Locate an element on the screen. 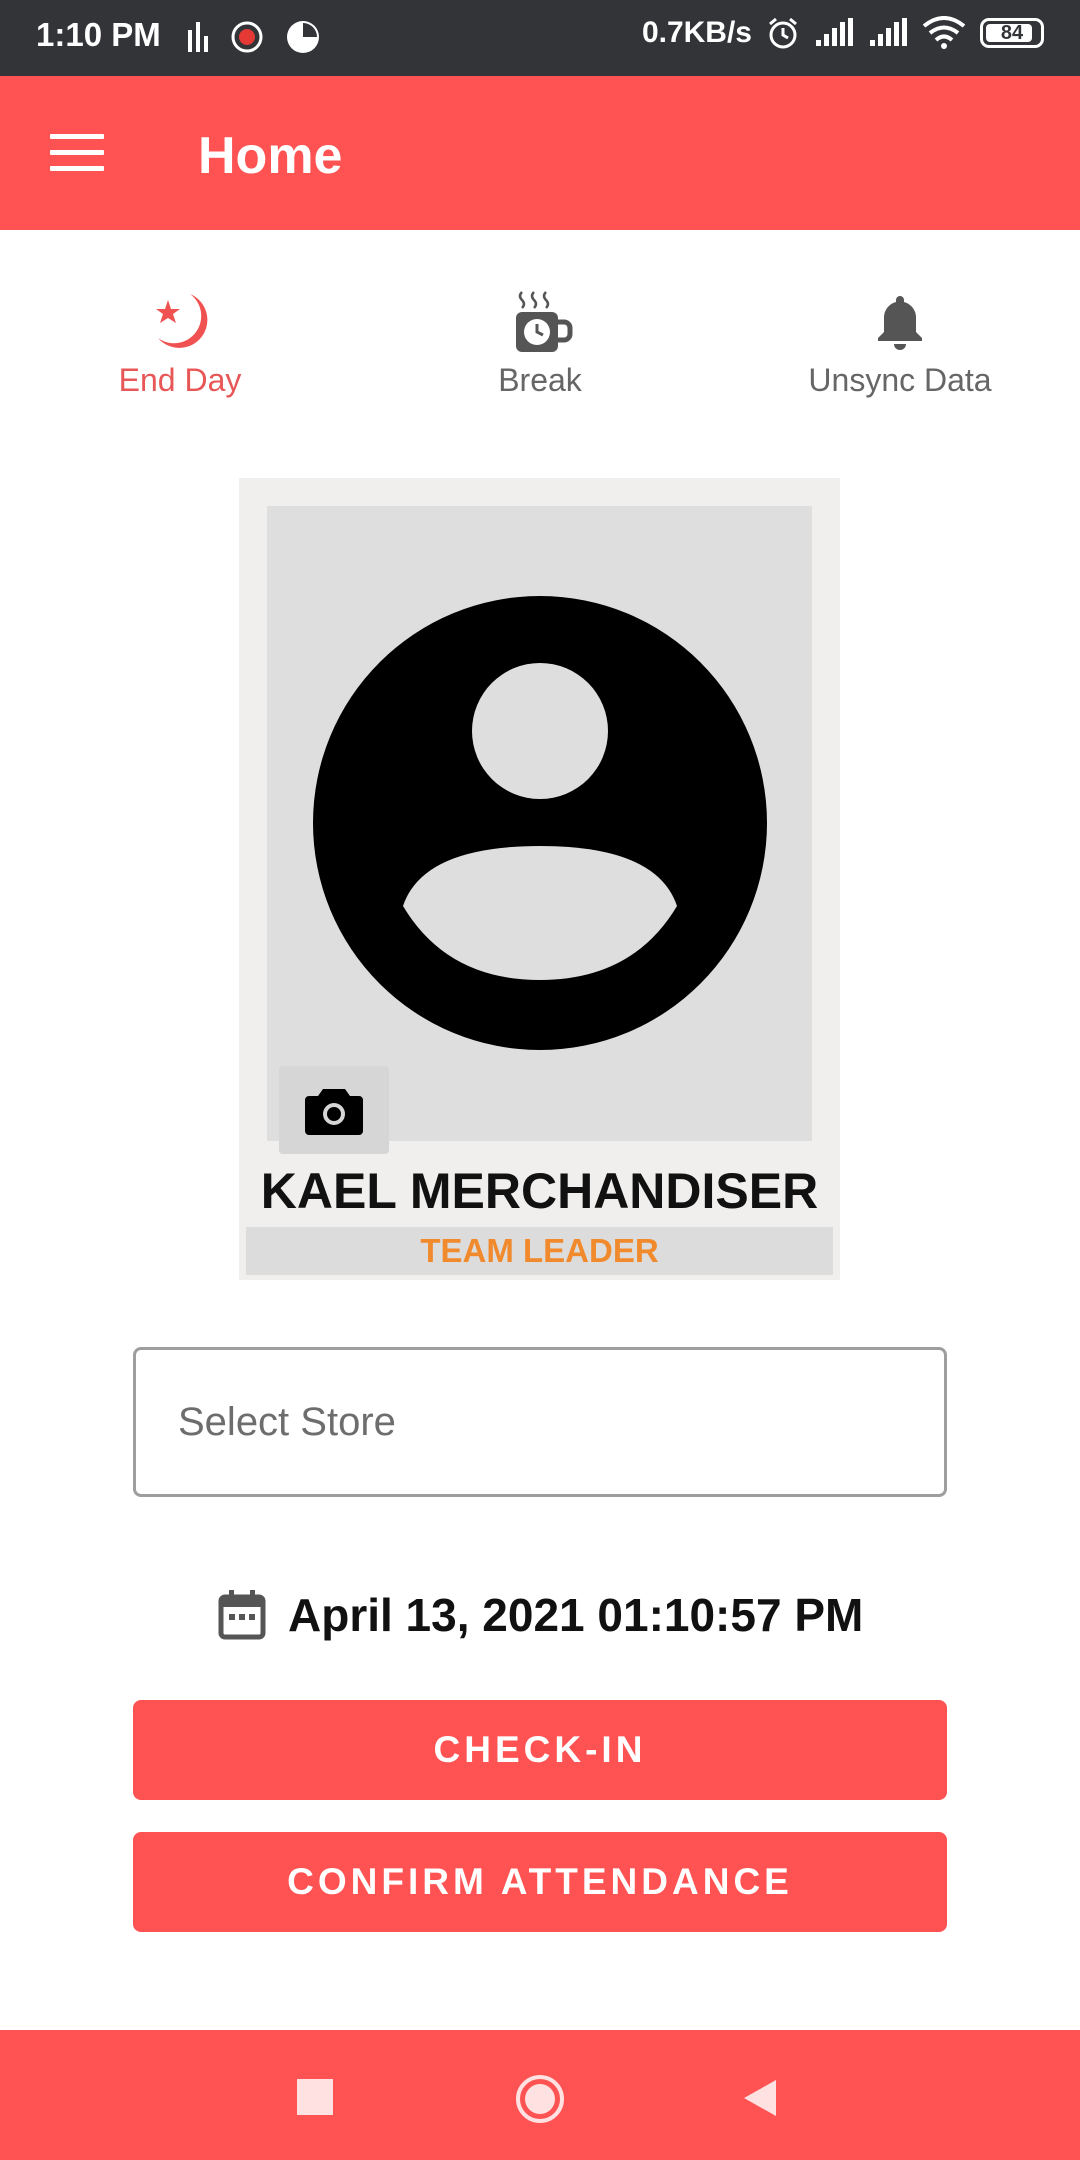 The width and height of the screenshot is (1080, 2160). top-actions: End Day Break Unsync Data is located at coordinates (540, 355).